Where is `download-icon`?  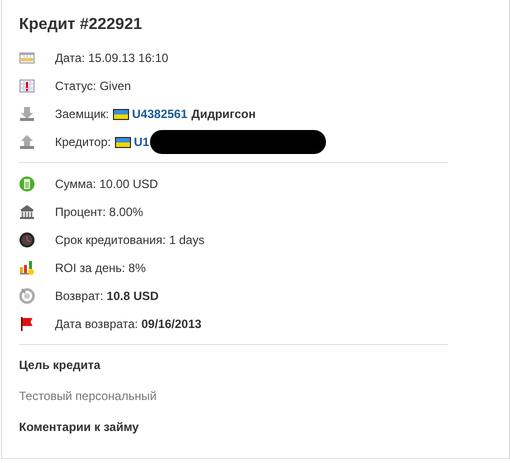 download-icon is located at coordinates (27, 114).